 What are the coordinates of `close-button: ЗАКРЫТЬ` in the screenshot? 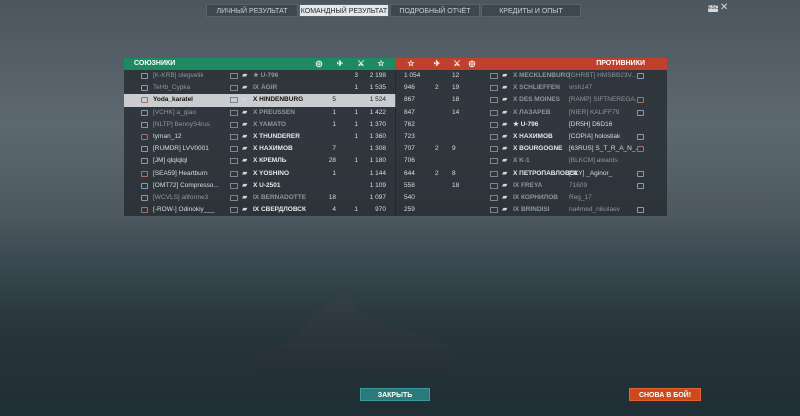 It's located at (395, 394).